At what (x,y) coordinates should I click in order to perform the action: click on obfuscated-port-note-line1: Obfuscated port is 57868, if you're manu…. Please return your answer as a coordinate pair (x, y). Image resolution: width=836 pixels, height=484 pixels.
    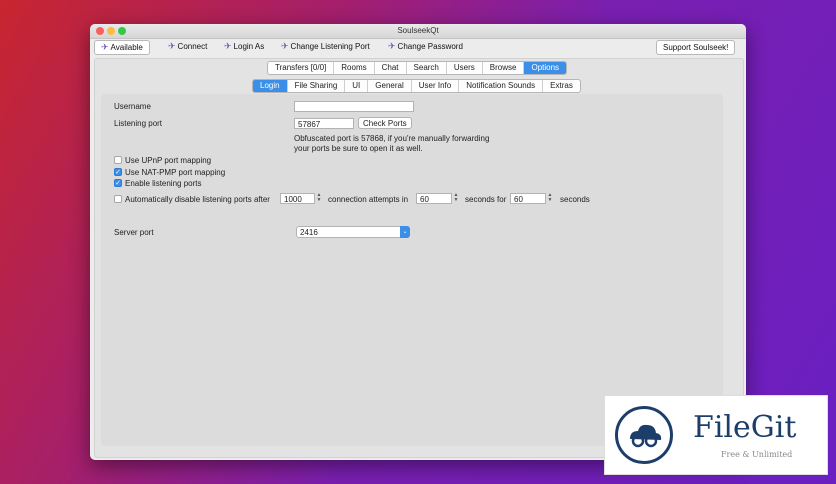
    Looking at the image, I should click on (392, 138).